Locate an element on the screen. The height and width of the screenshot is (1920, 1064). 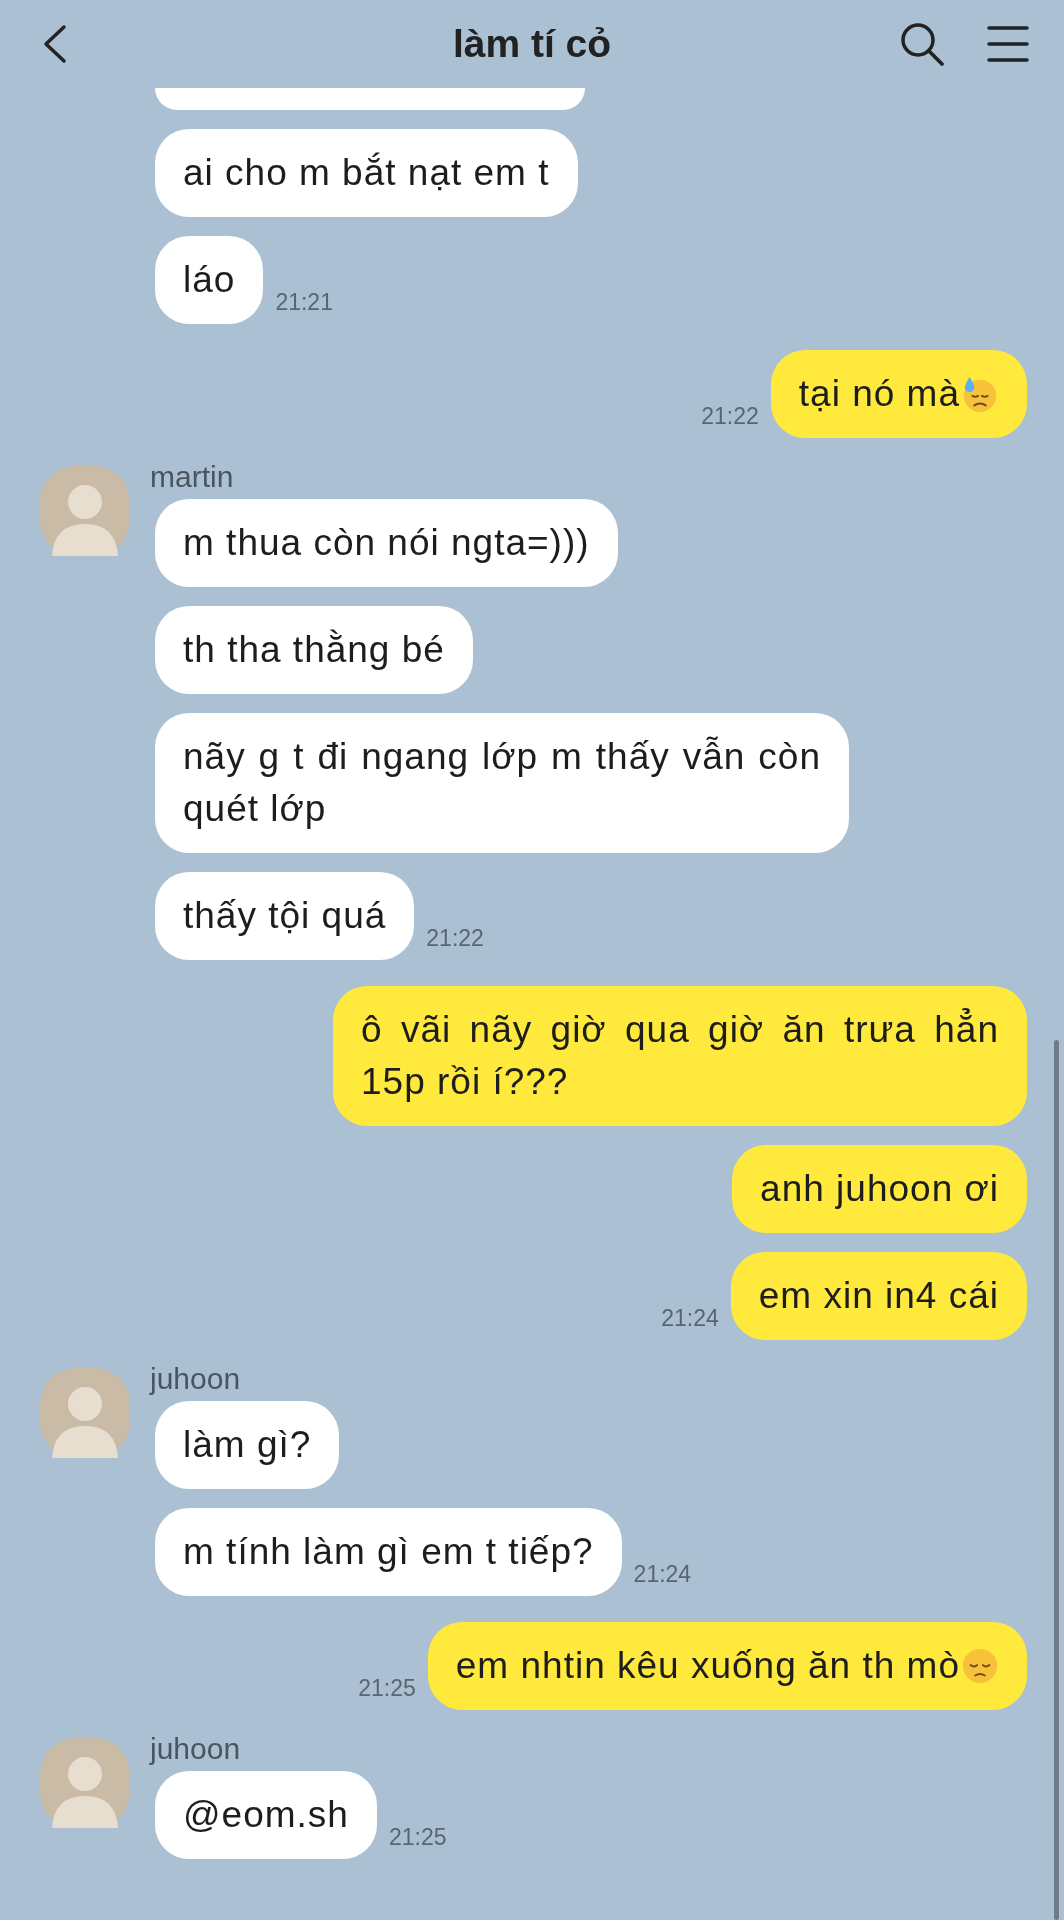
sad-face-icon is located at coordinates (980, 1666).